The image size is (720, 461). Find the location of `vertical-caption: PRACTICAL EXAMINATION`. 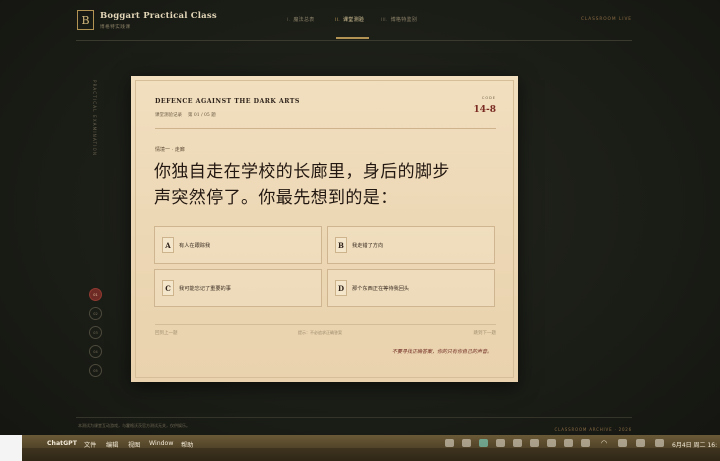

vertical-caption: PRACTICAL EXAMINATION is located at coordinates (94, 118).